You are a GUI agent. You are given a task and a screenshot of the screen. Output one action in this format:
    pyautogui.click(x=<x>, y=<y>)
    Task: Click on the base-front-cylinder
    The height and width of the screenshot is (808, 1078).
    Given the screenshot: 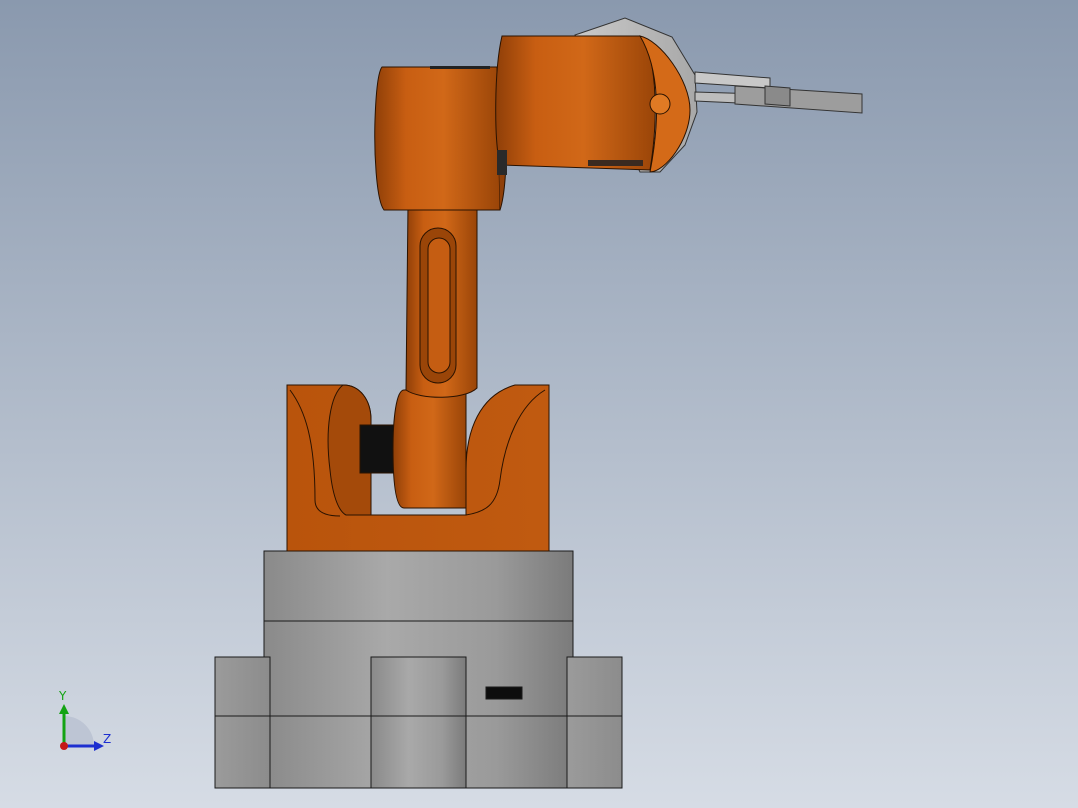 What is the action you would take?
    pyautogui.click(x=418, y=722)
    